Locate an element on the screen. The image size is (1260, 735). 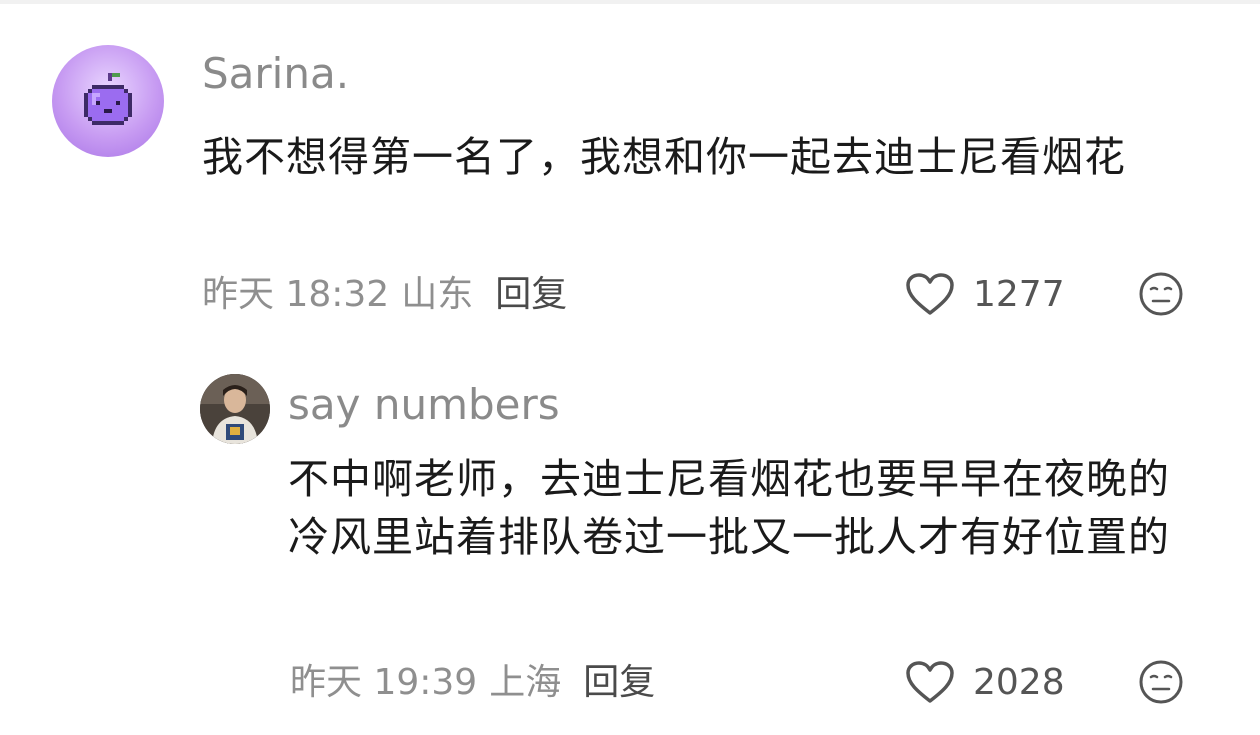
location: 上海 is located at coordinates (525, 682).